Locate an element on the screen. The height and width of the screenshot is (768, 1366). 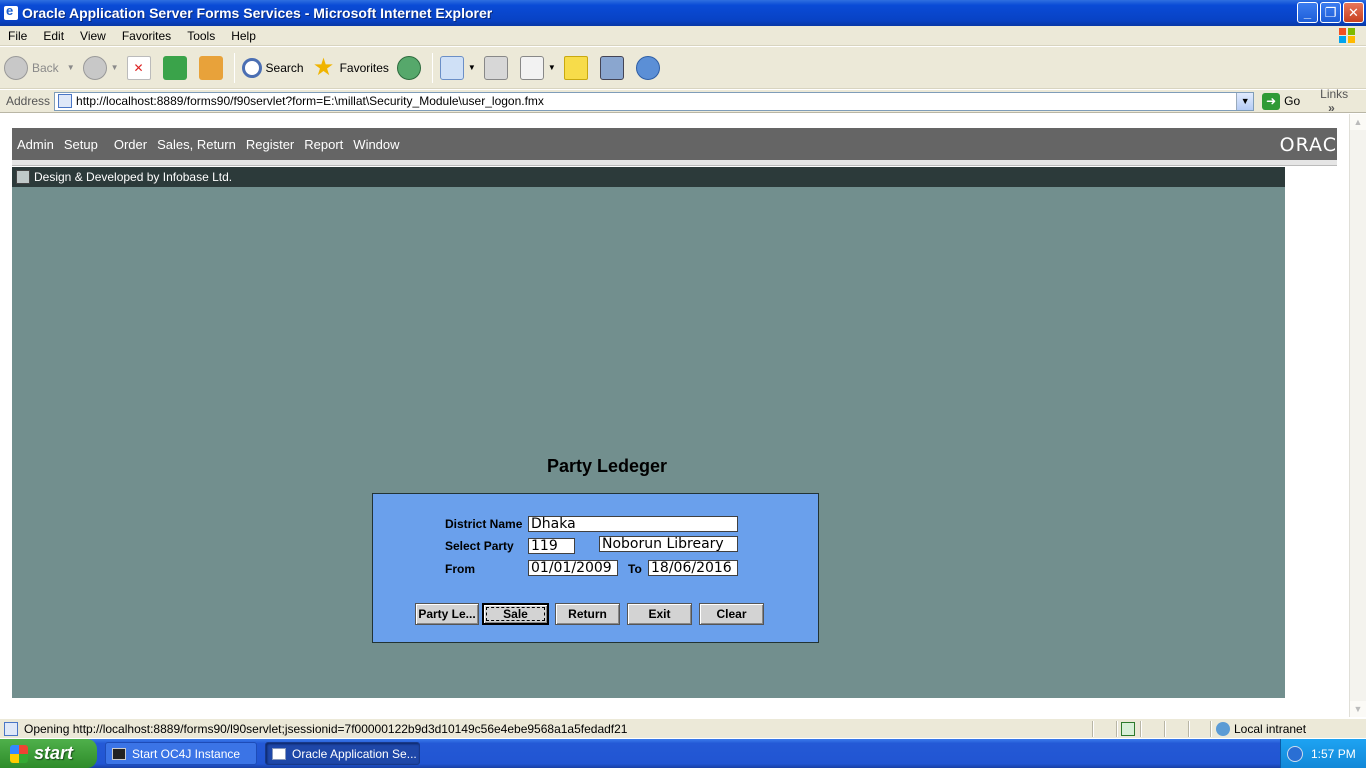
district-name-label: District Name is located at coordinates (484, 524).